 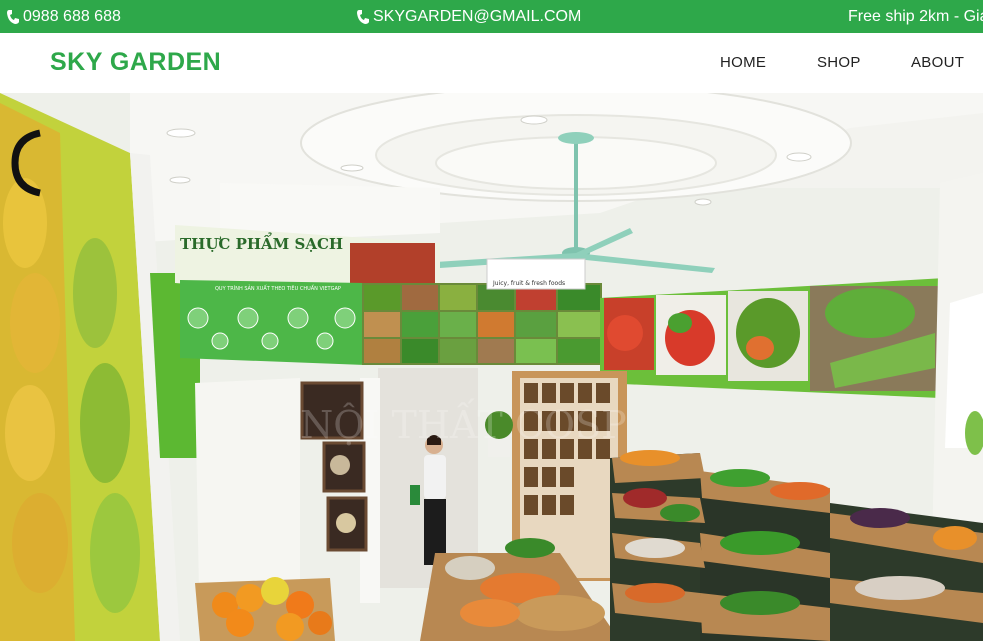 What do you see at coordinates (72, 16) in the screenshot?
I see `phone-number: 0988 688 688` at bounding box center [72, 16].